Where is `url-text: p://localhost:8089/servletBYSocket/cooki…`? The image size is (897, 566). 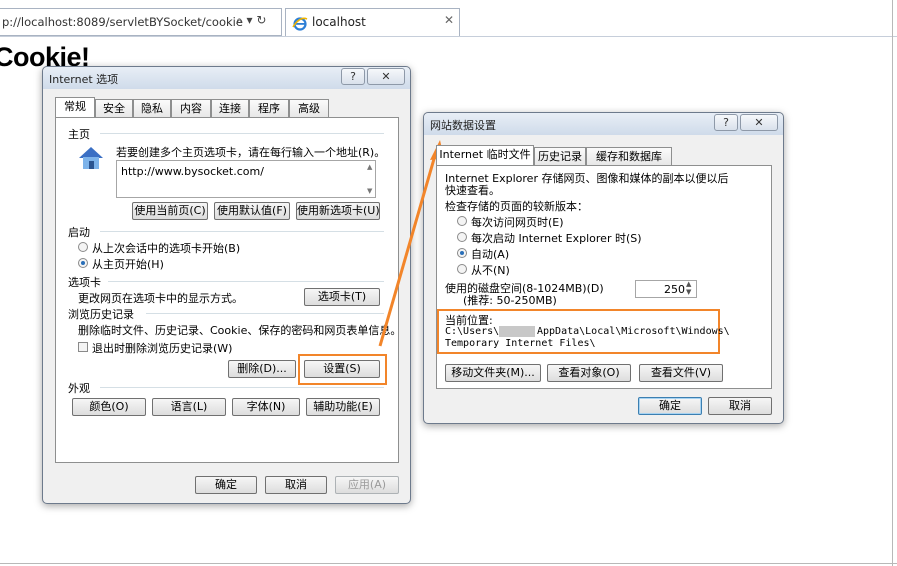
url-text: p://localhost:8089/servletBYSocket/cooki… is located at coordinates (122, 22).